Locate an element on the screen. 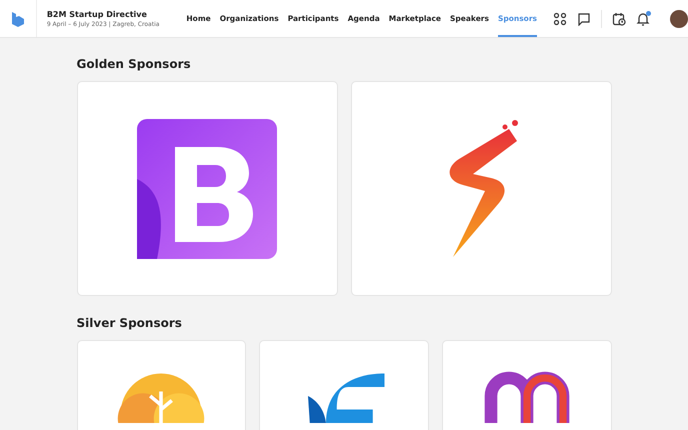 This screenshot has height=430, width=688. event-title: B2M Startup Directive is located at coordinates (97, 14).